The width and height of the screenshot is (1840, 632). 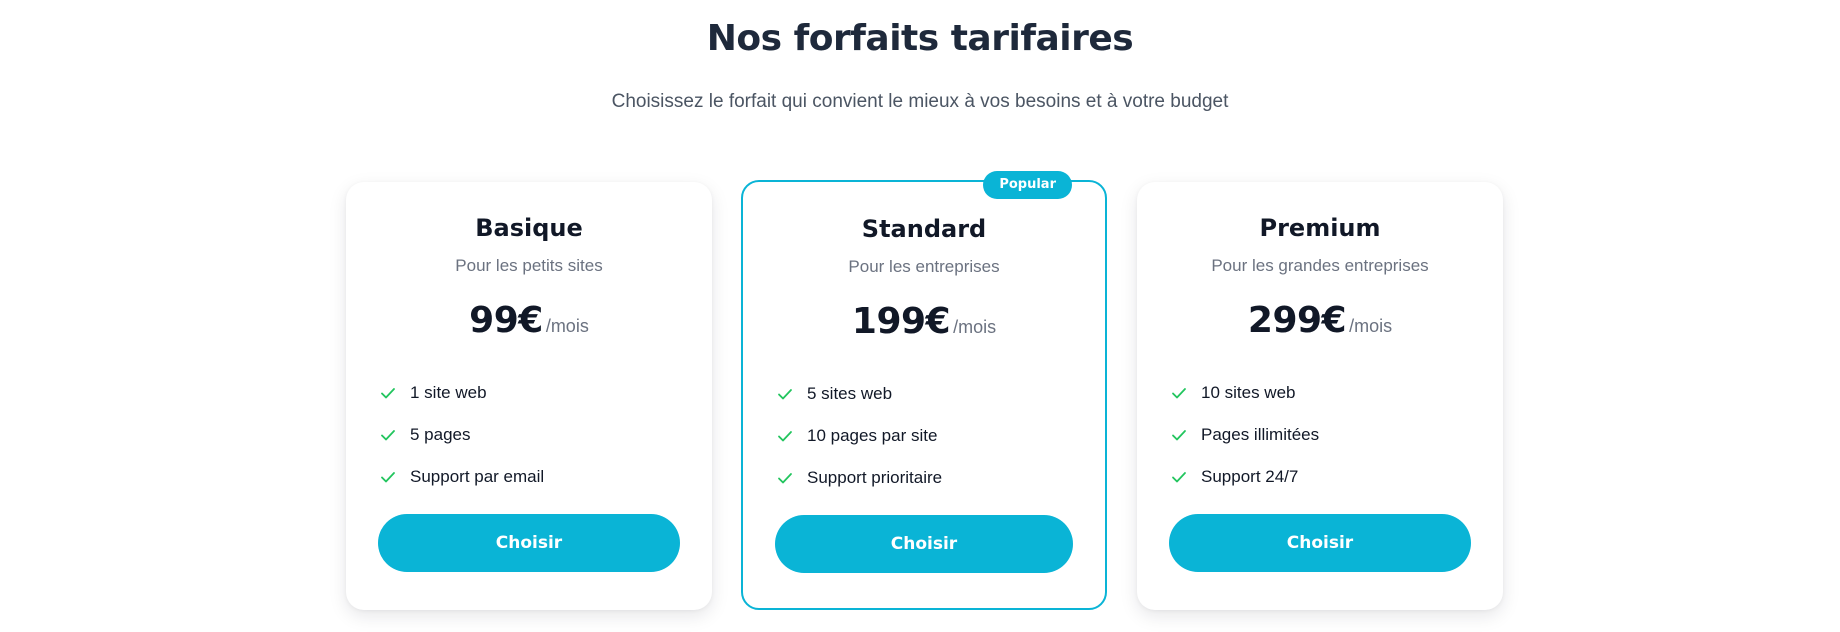 I want to click on feature-label: Support 24/7, so click(x=1250, y=476).